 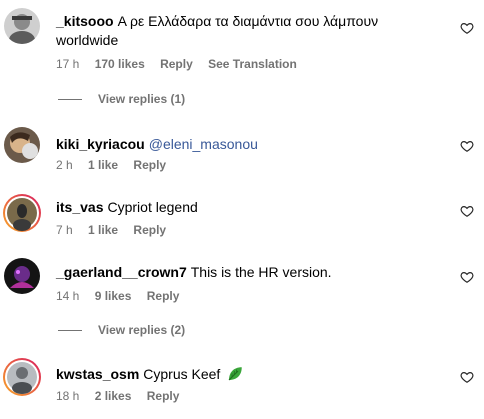 What do you see at coordinates (64, 165) in the screenshot?
I see `comment-time: 2 h` at bounding box center [64, 165].